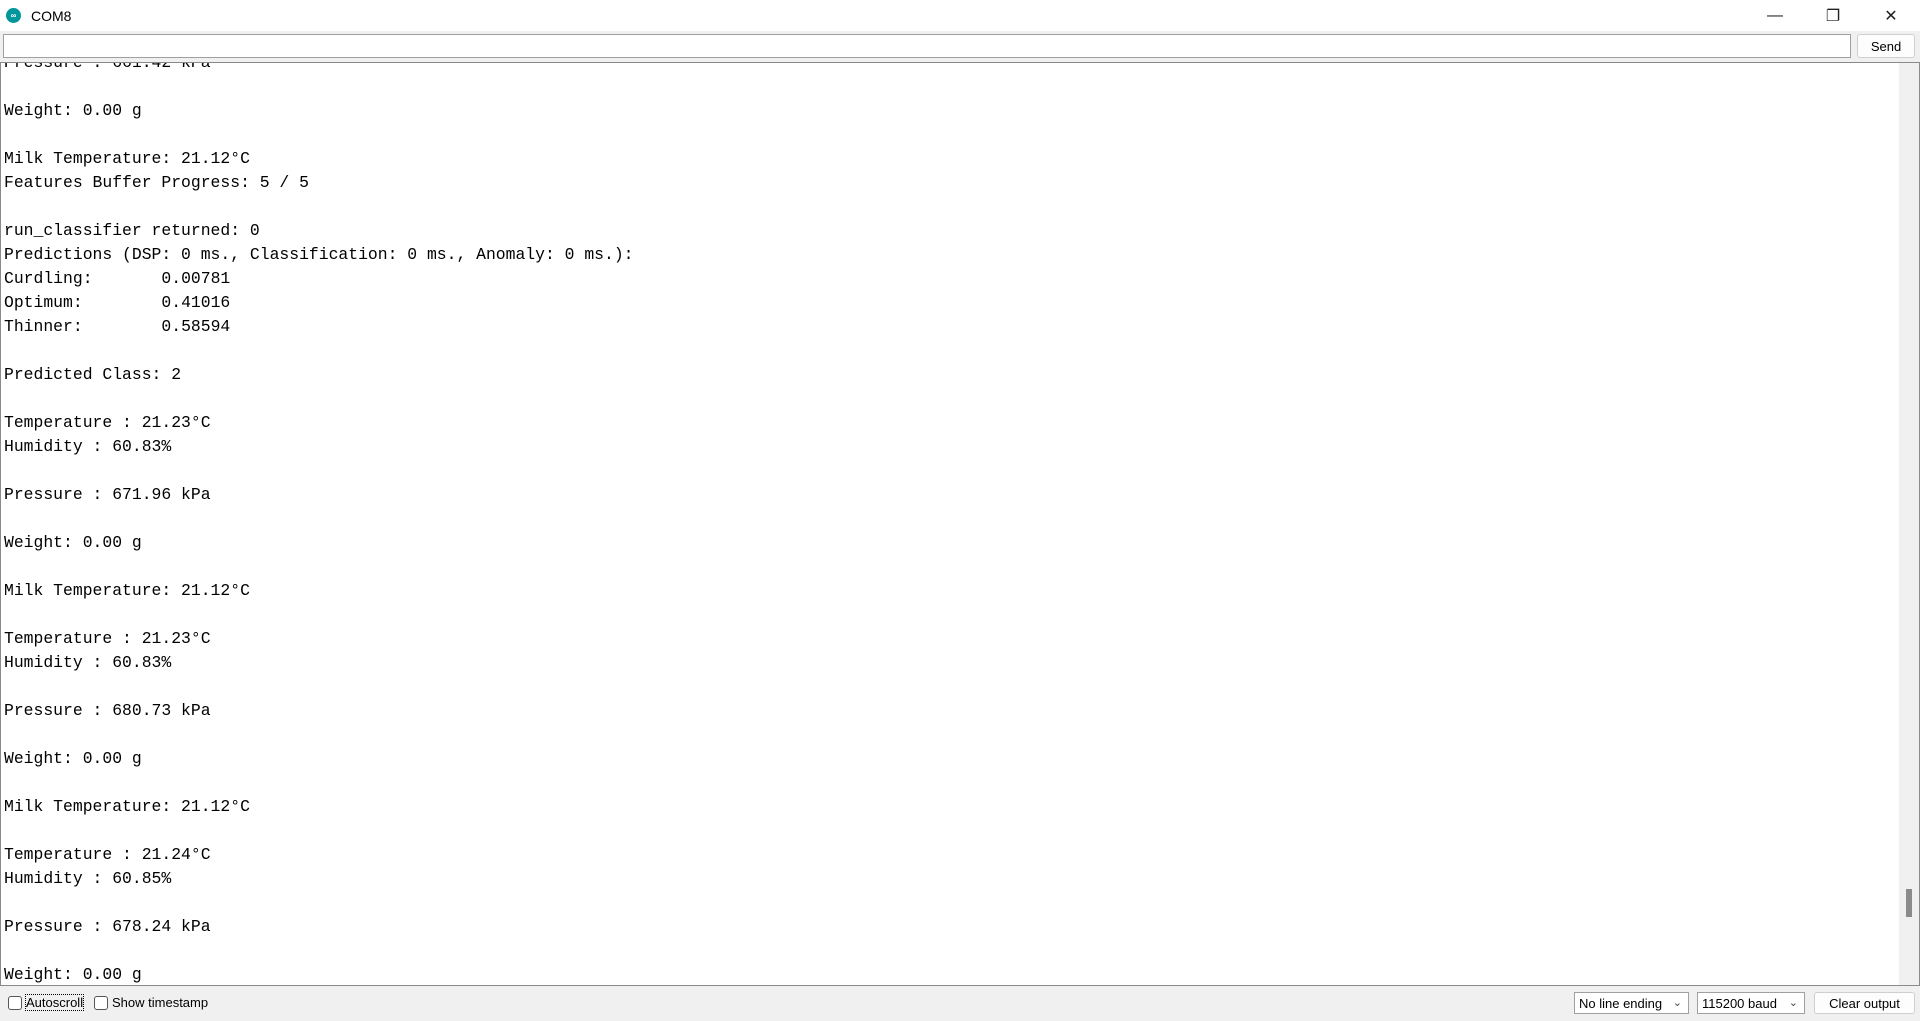 The height and width of the screenshot is (1021, 1920). What do you see at coordinates (107, 854) in the screenshot?
I see `output-line: Temperature : 21.24°C` at bounding box center [107, 854].